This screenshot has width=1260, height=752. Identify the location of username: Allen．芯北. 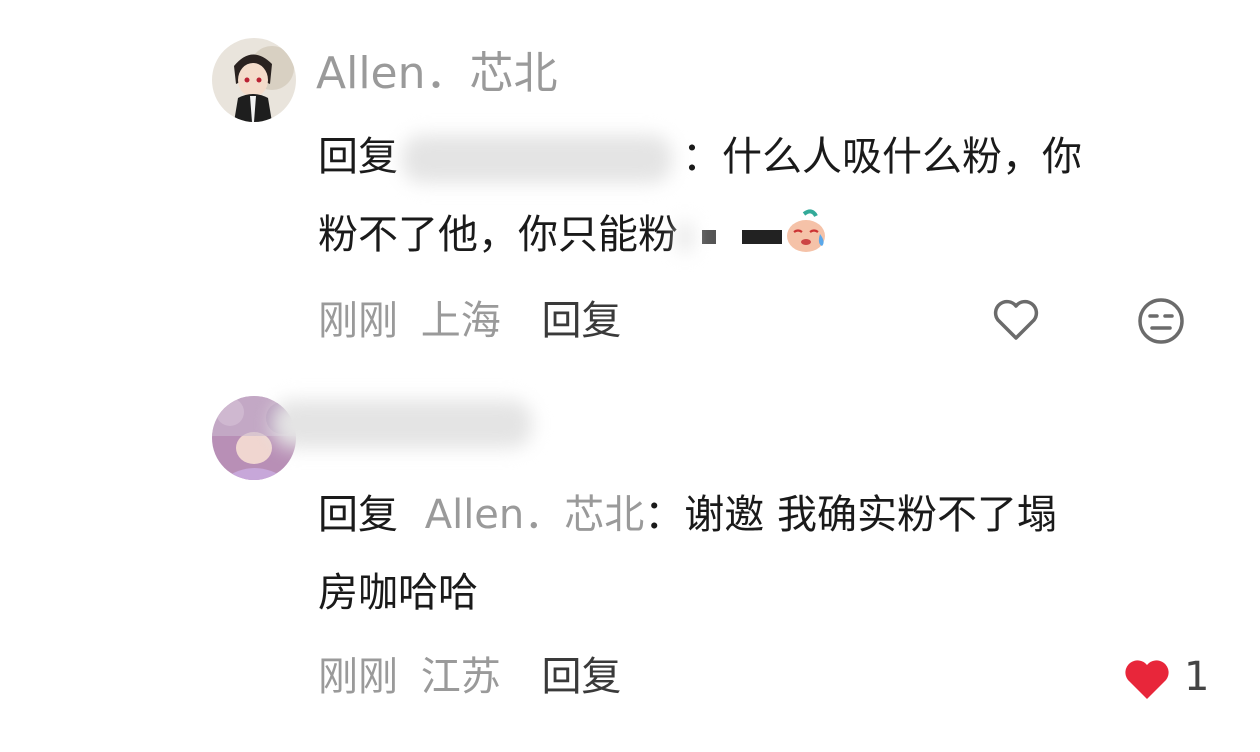
(437, 74).